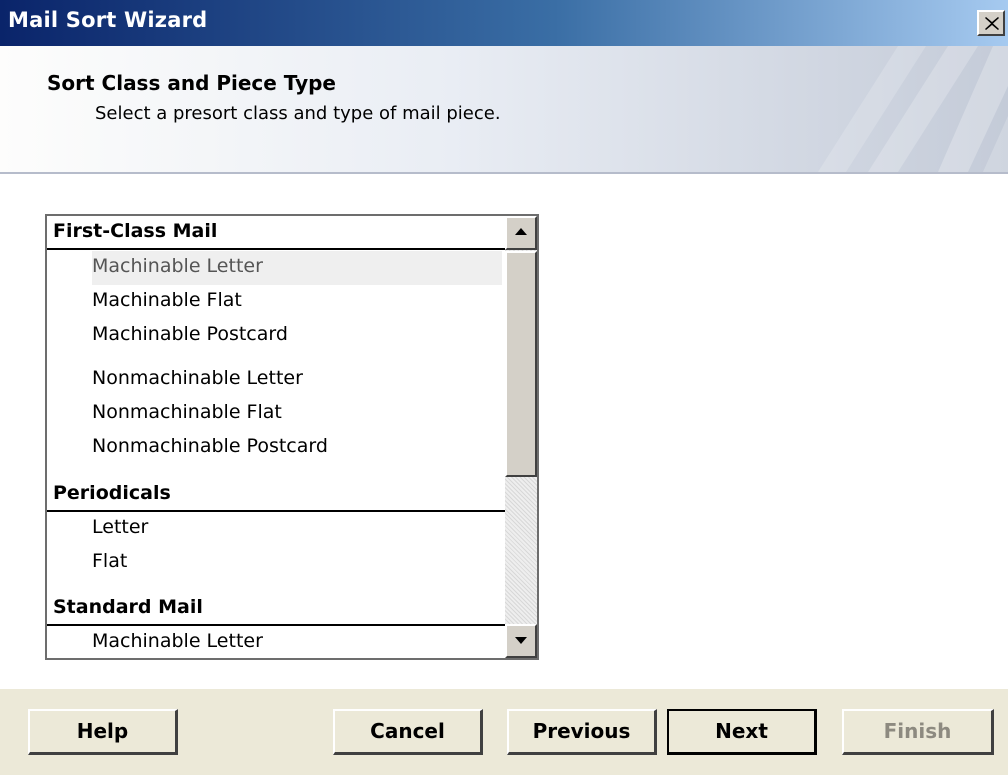  What do you see at coordinates (276, 495) in the screenshot?
I see `group-header-periodicals: Periodicals` at bounding box center [276, 495].